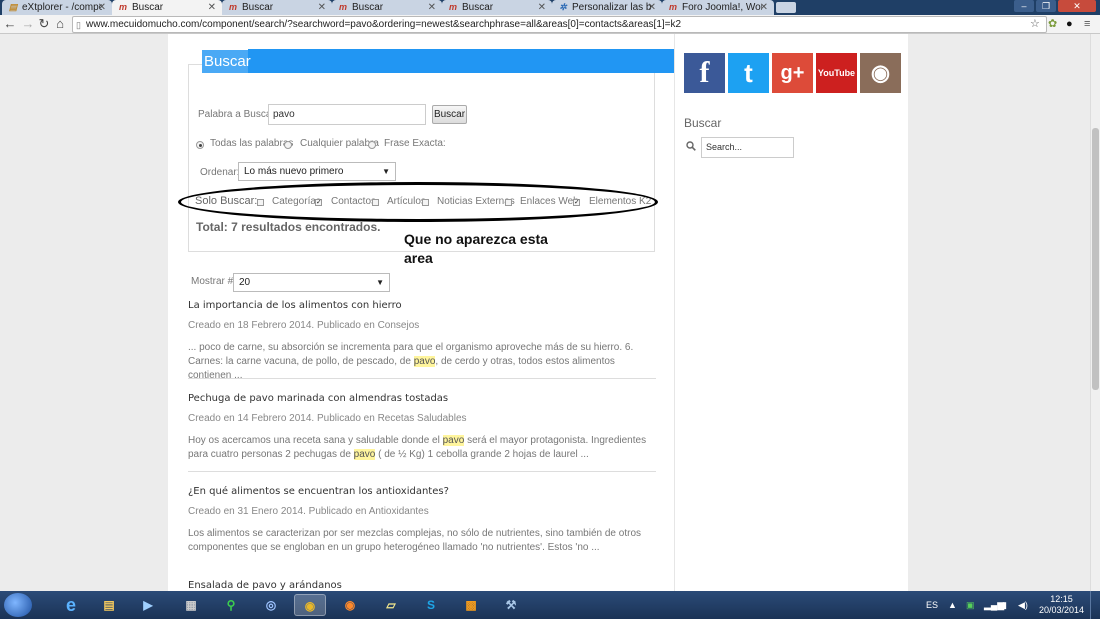 The height and width of the screenshot is (619, 1100). Describe the element at coordinates (212, 281) in the screenshot. I see `show-count-label: Mostrar #` at that location.